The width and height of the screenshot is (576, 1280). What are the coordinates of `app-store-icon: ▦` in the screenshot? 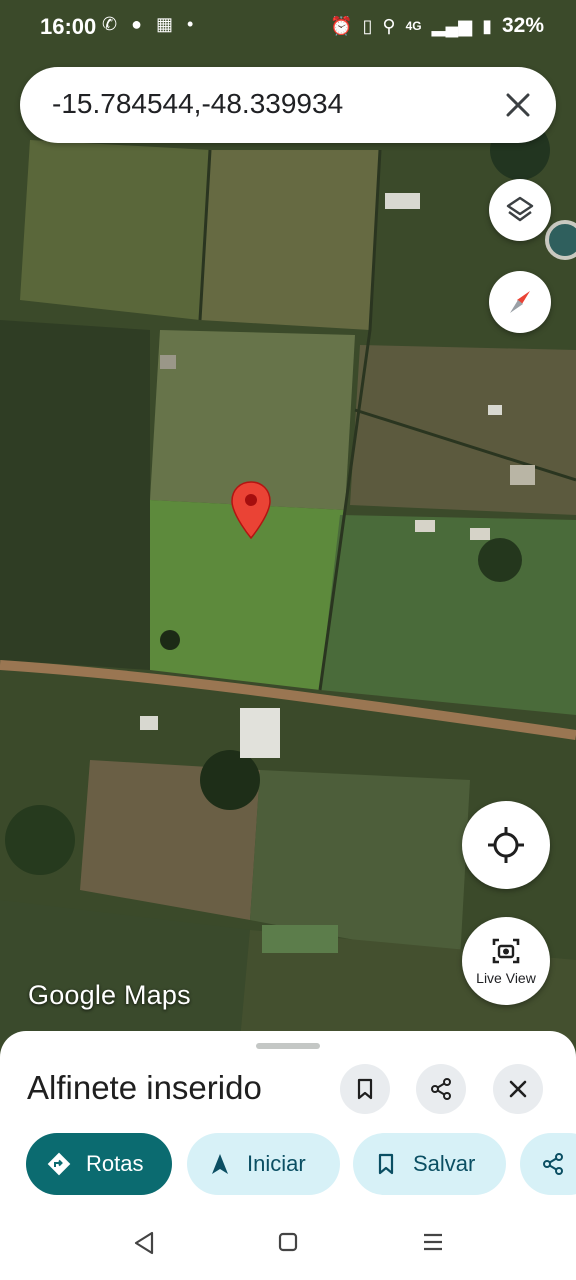 It's located at (164, 24).